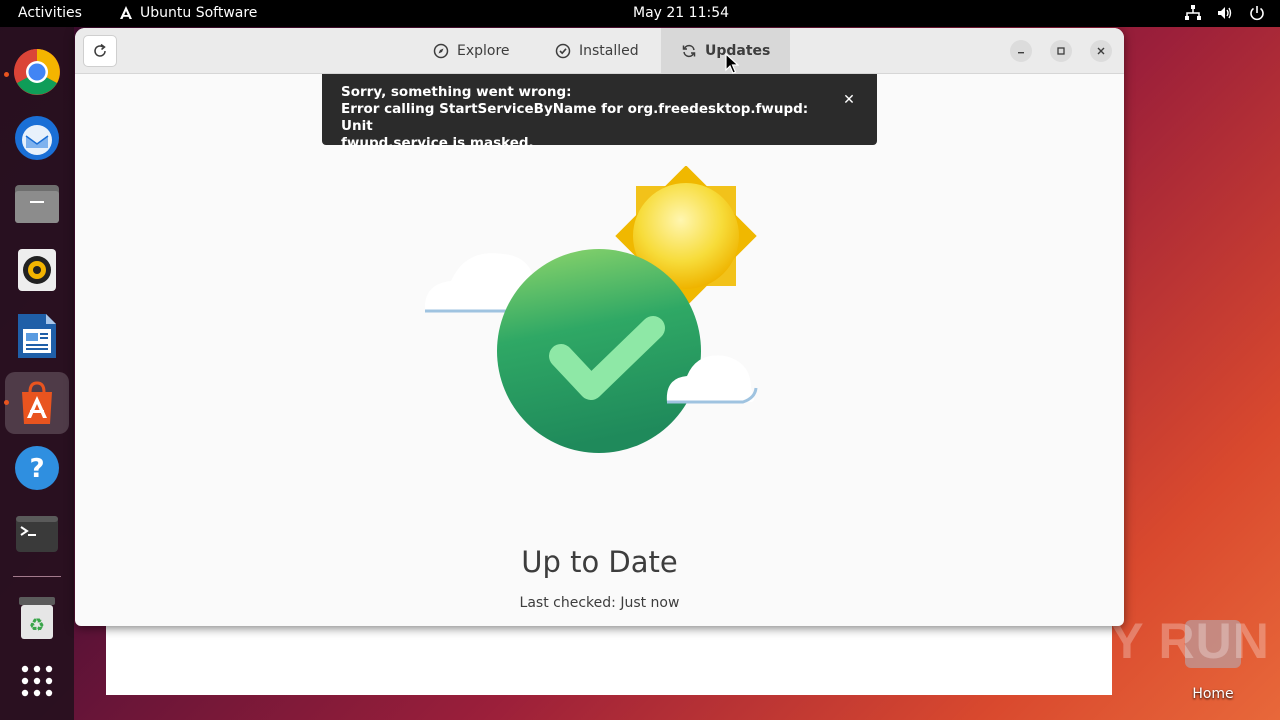 This screenshot has width=1280, height=720. I want to click on refresh-button, so click(100, 51).